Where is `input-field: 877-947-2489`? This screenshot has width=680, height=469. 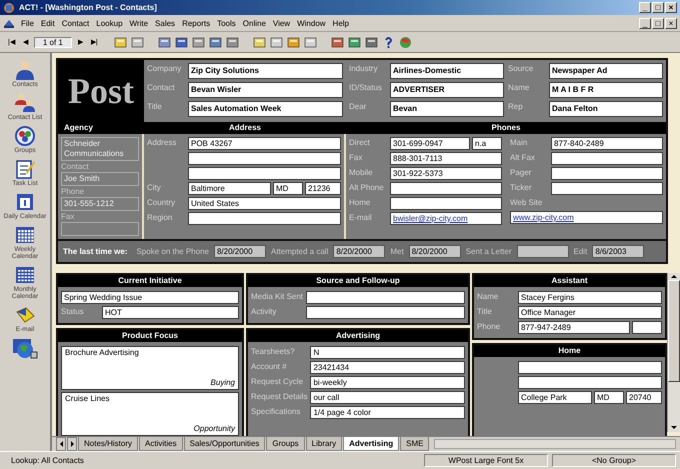 input-field: 877-947-2489 is located at coordinates (574, 327).